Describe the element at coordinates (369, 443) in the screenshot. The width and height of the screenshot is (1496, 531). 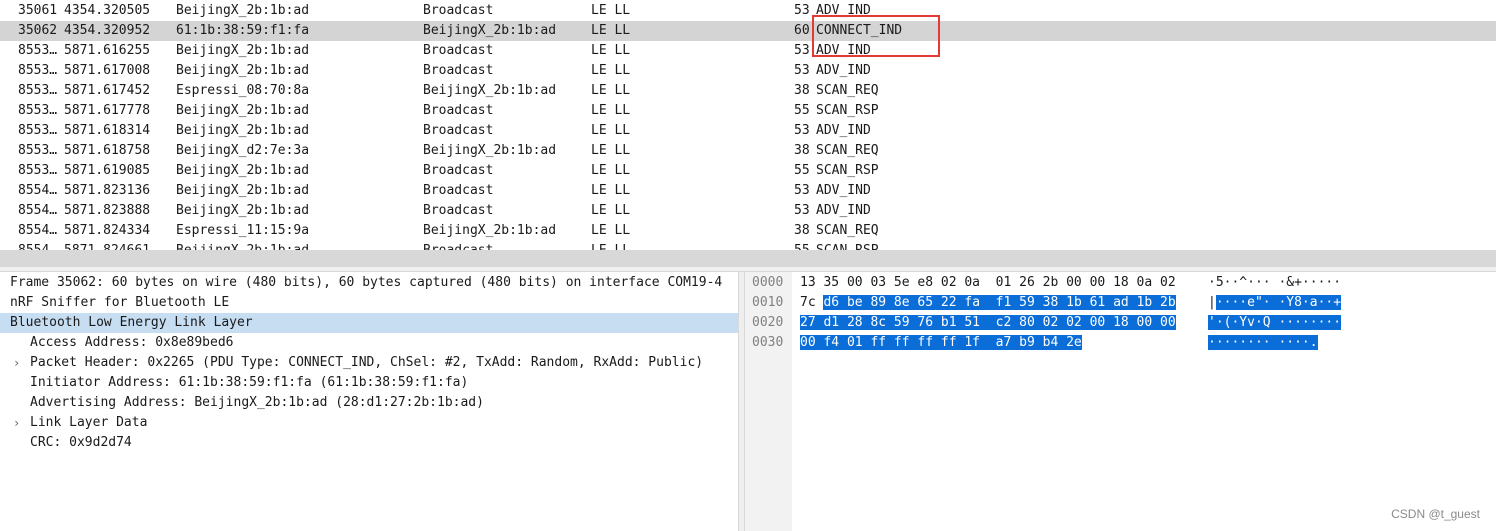
I see `tree-item: CRC: 0x9d2d74` at that location.